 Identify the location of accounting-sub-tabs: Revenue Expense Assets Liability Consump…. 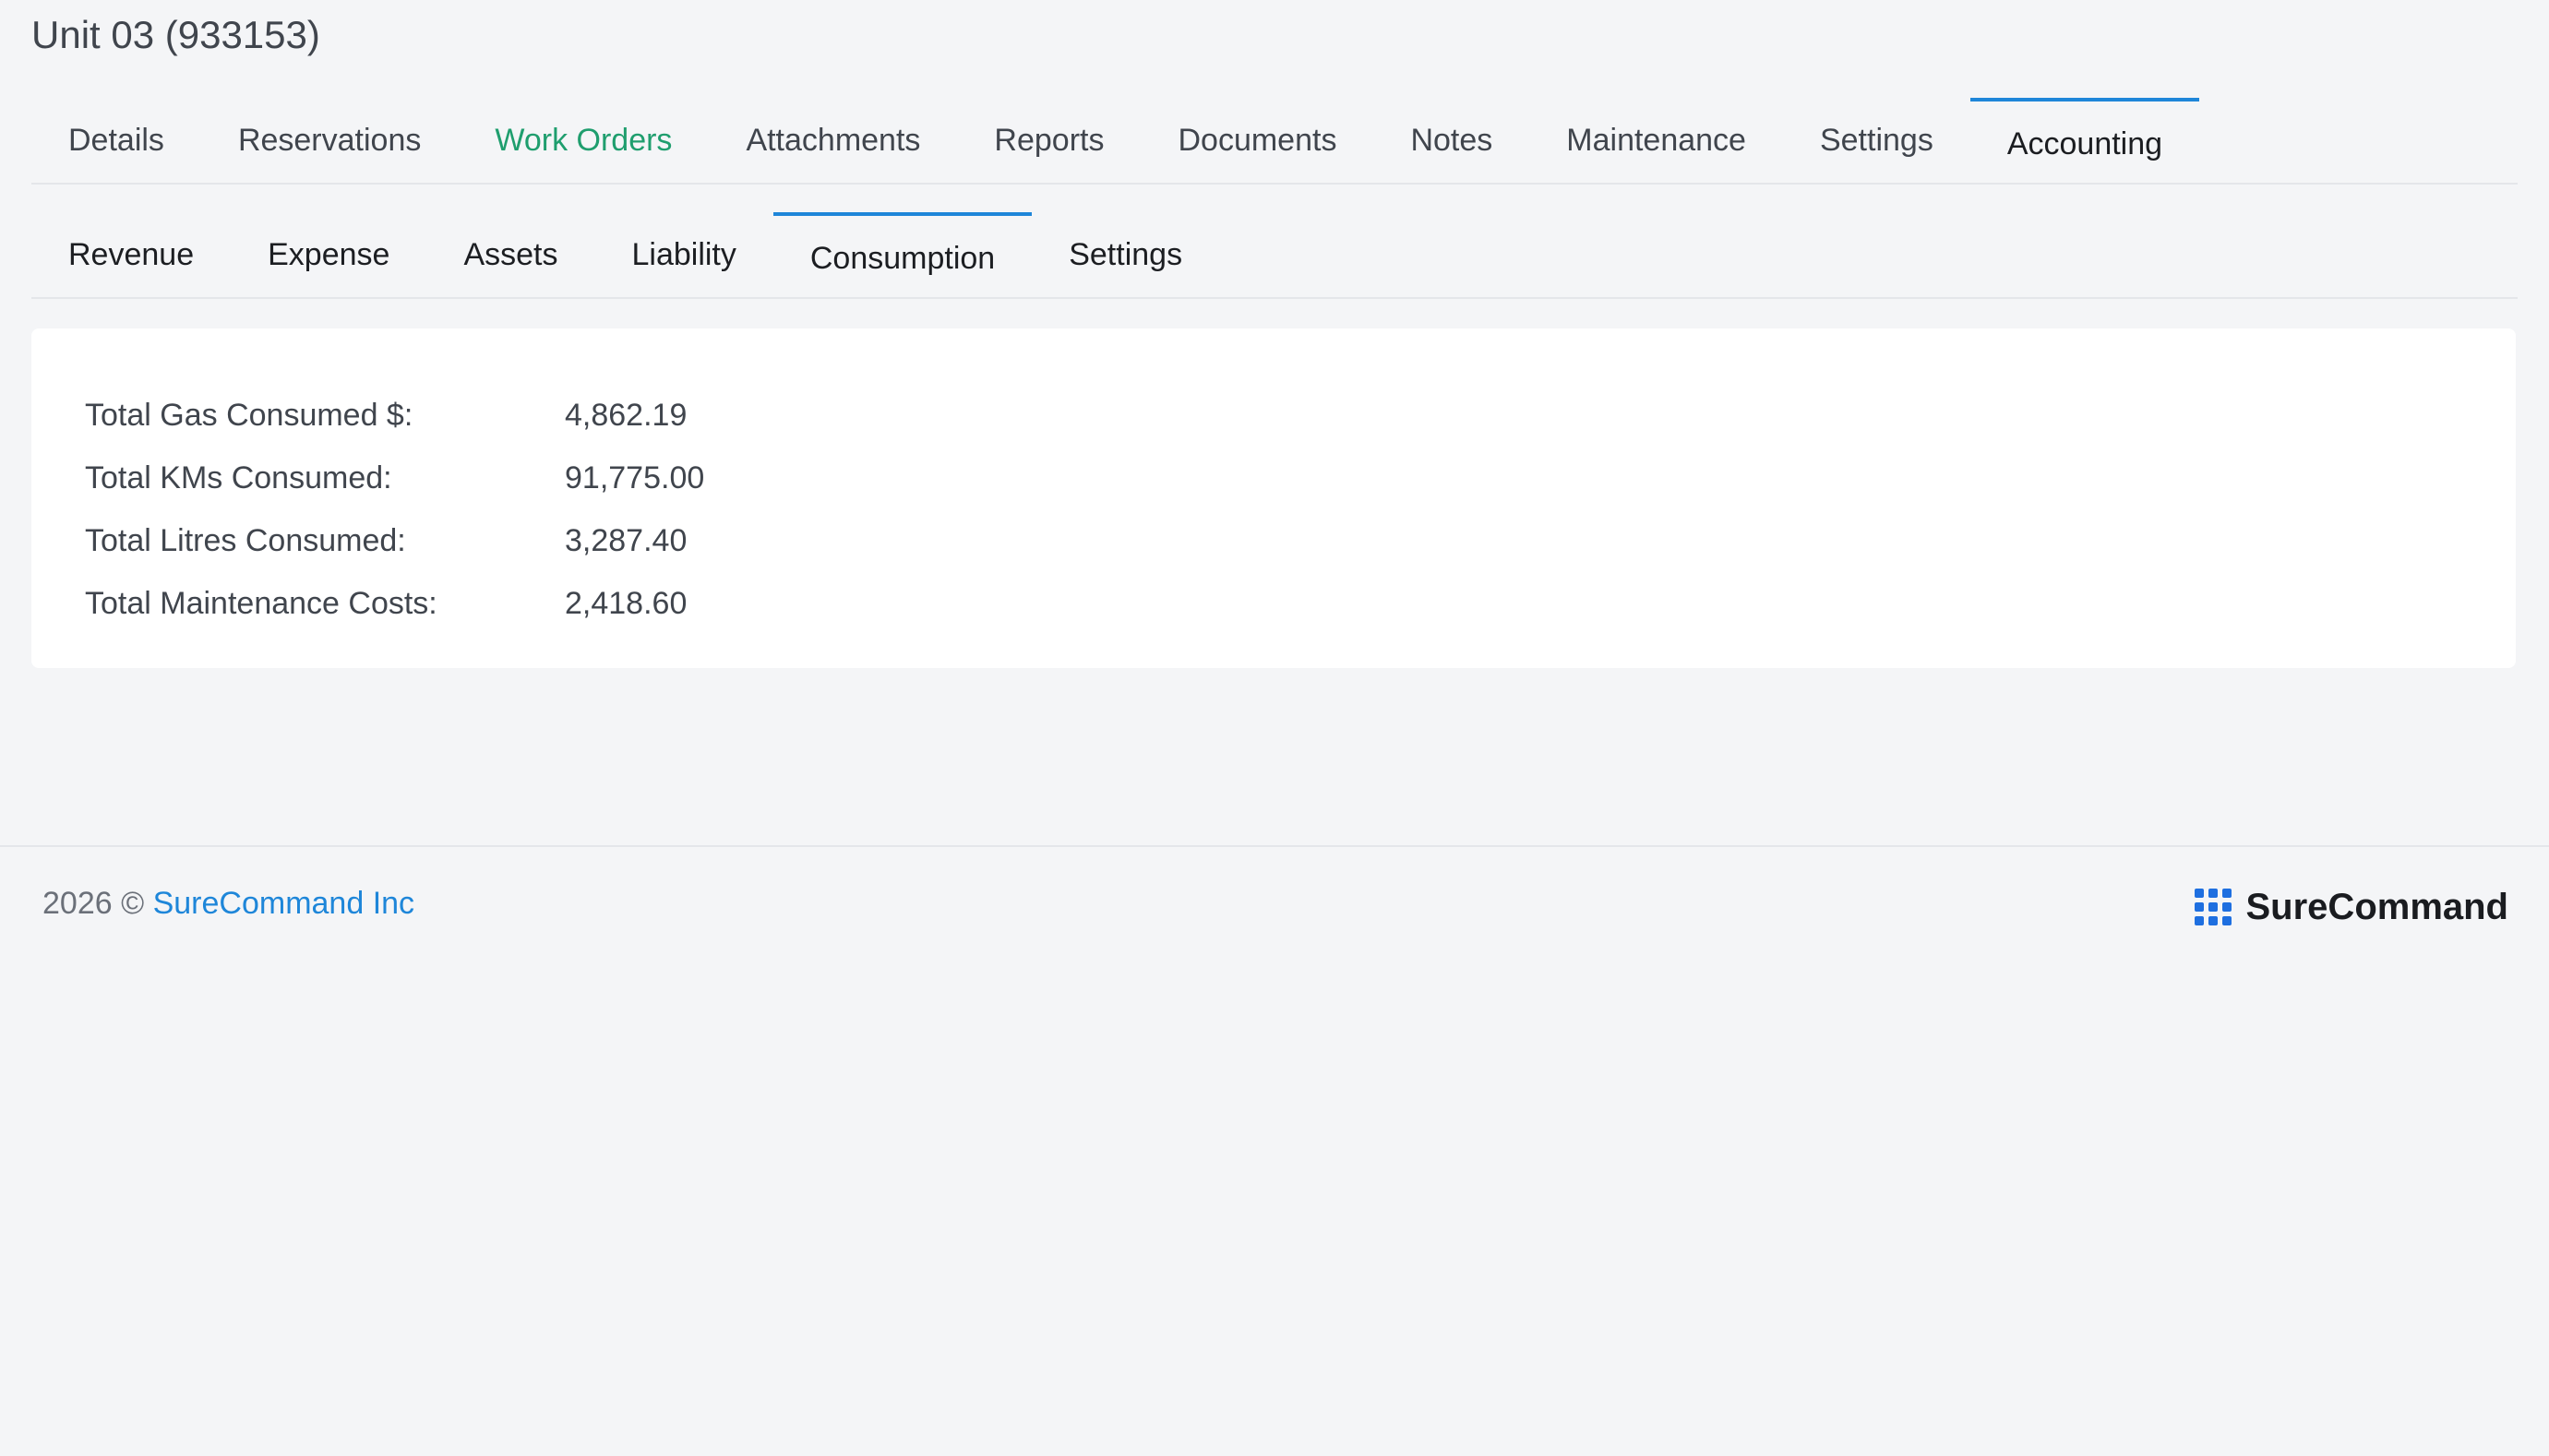
(1274, 255).